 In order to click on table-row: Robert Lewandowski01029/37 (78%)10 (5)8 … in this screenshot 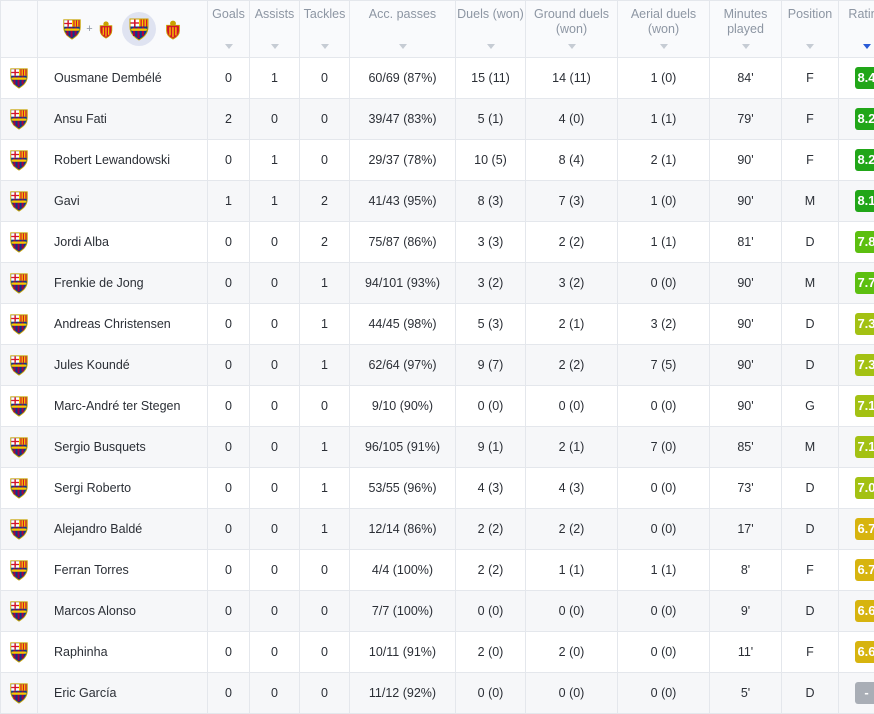, I will do `click(437, 160)`.